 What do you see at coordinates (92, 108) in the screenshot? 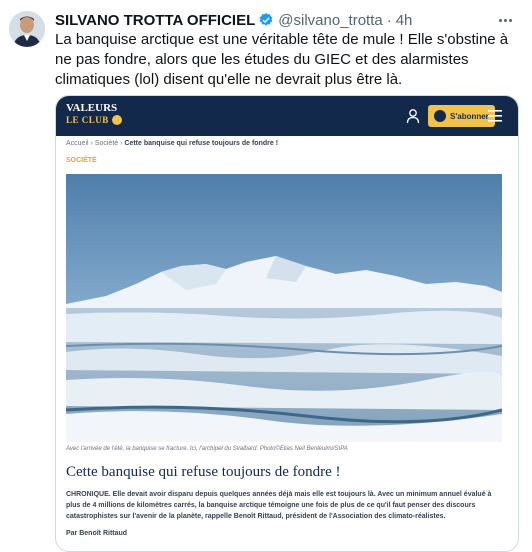
I see `logo-line1: VALEURS` at bounding box center [92, 108].